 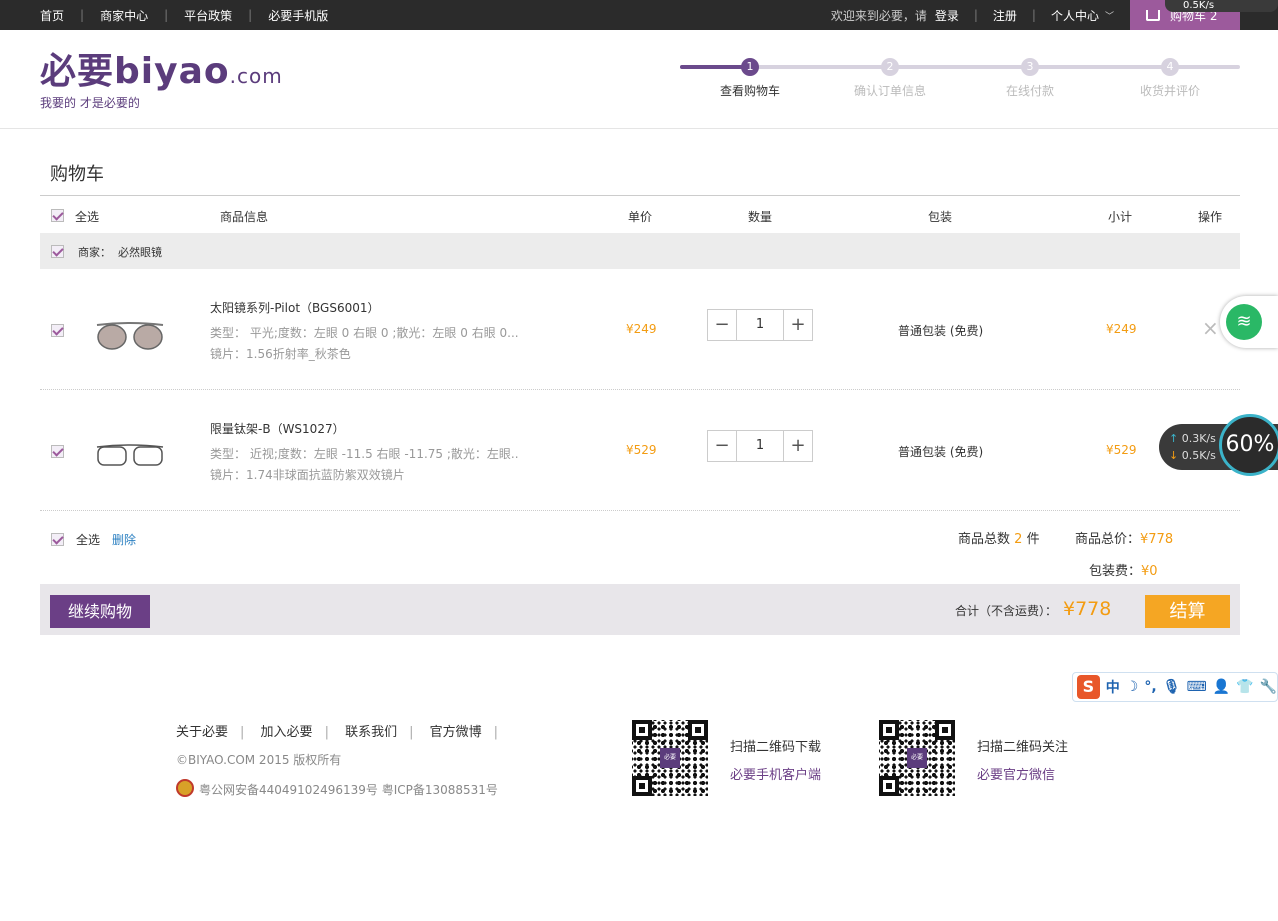 I want to click on step-number: 1, so click(x=750, y=67).